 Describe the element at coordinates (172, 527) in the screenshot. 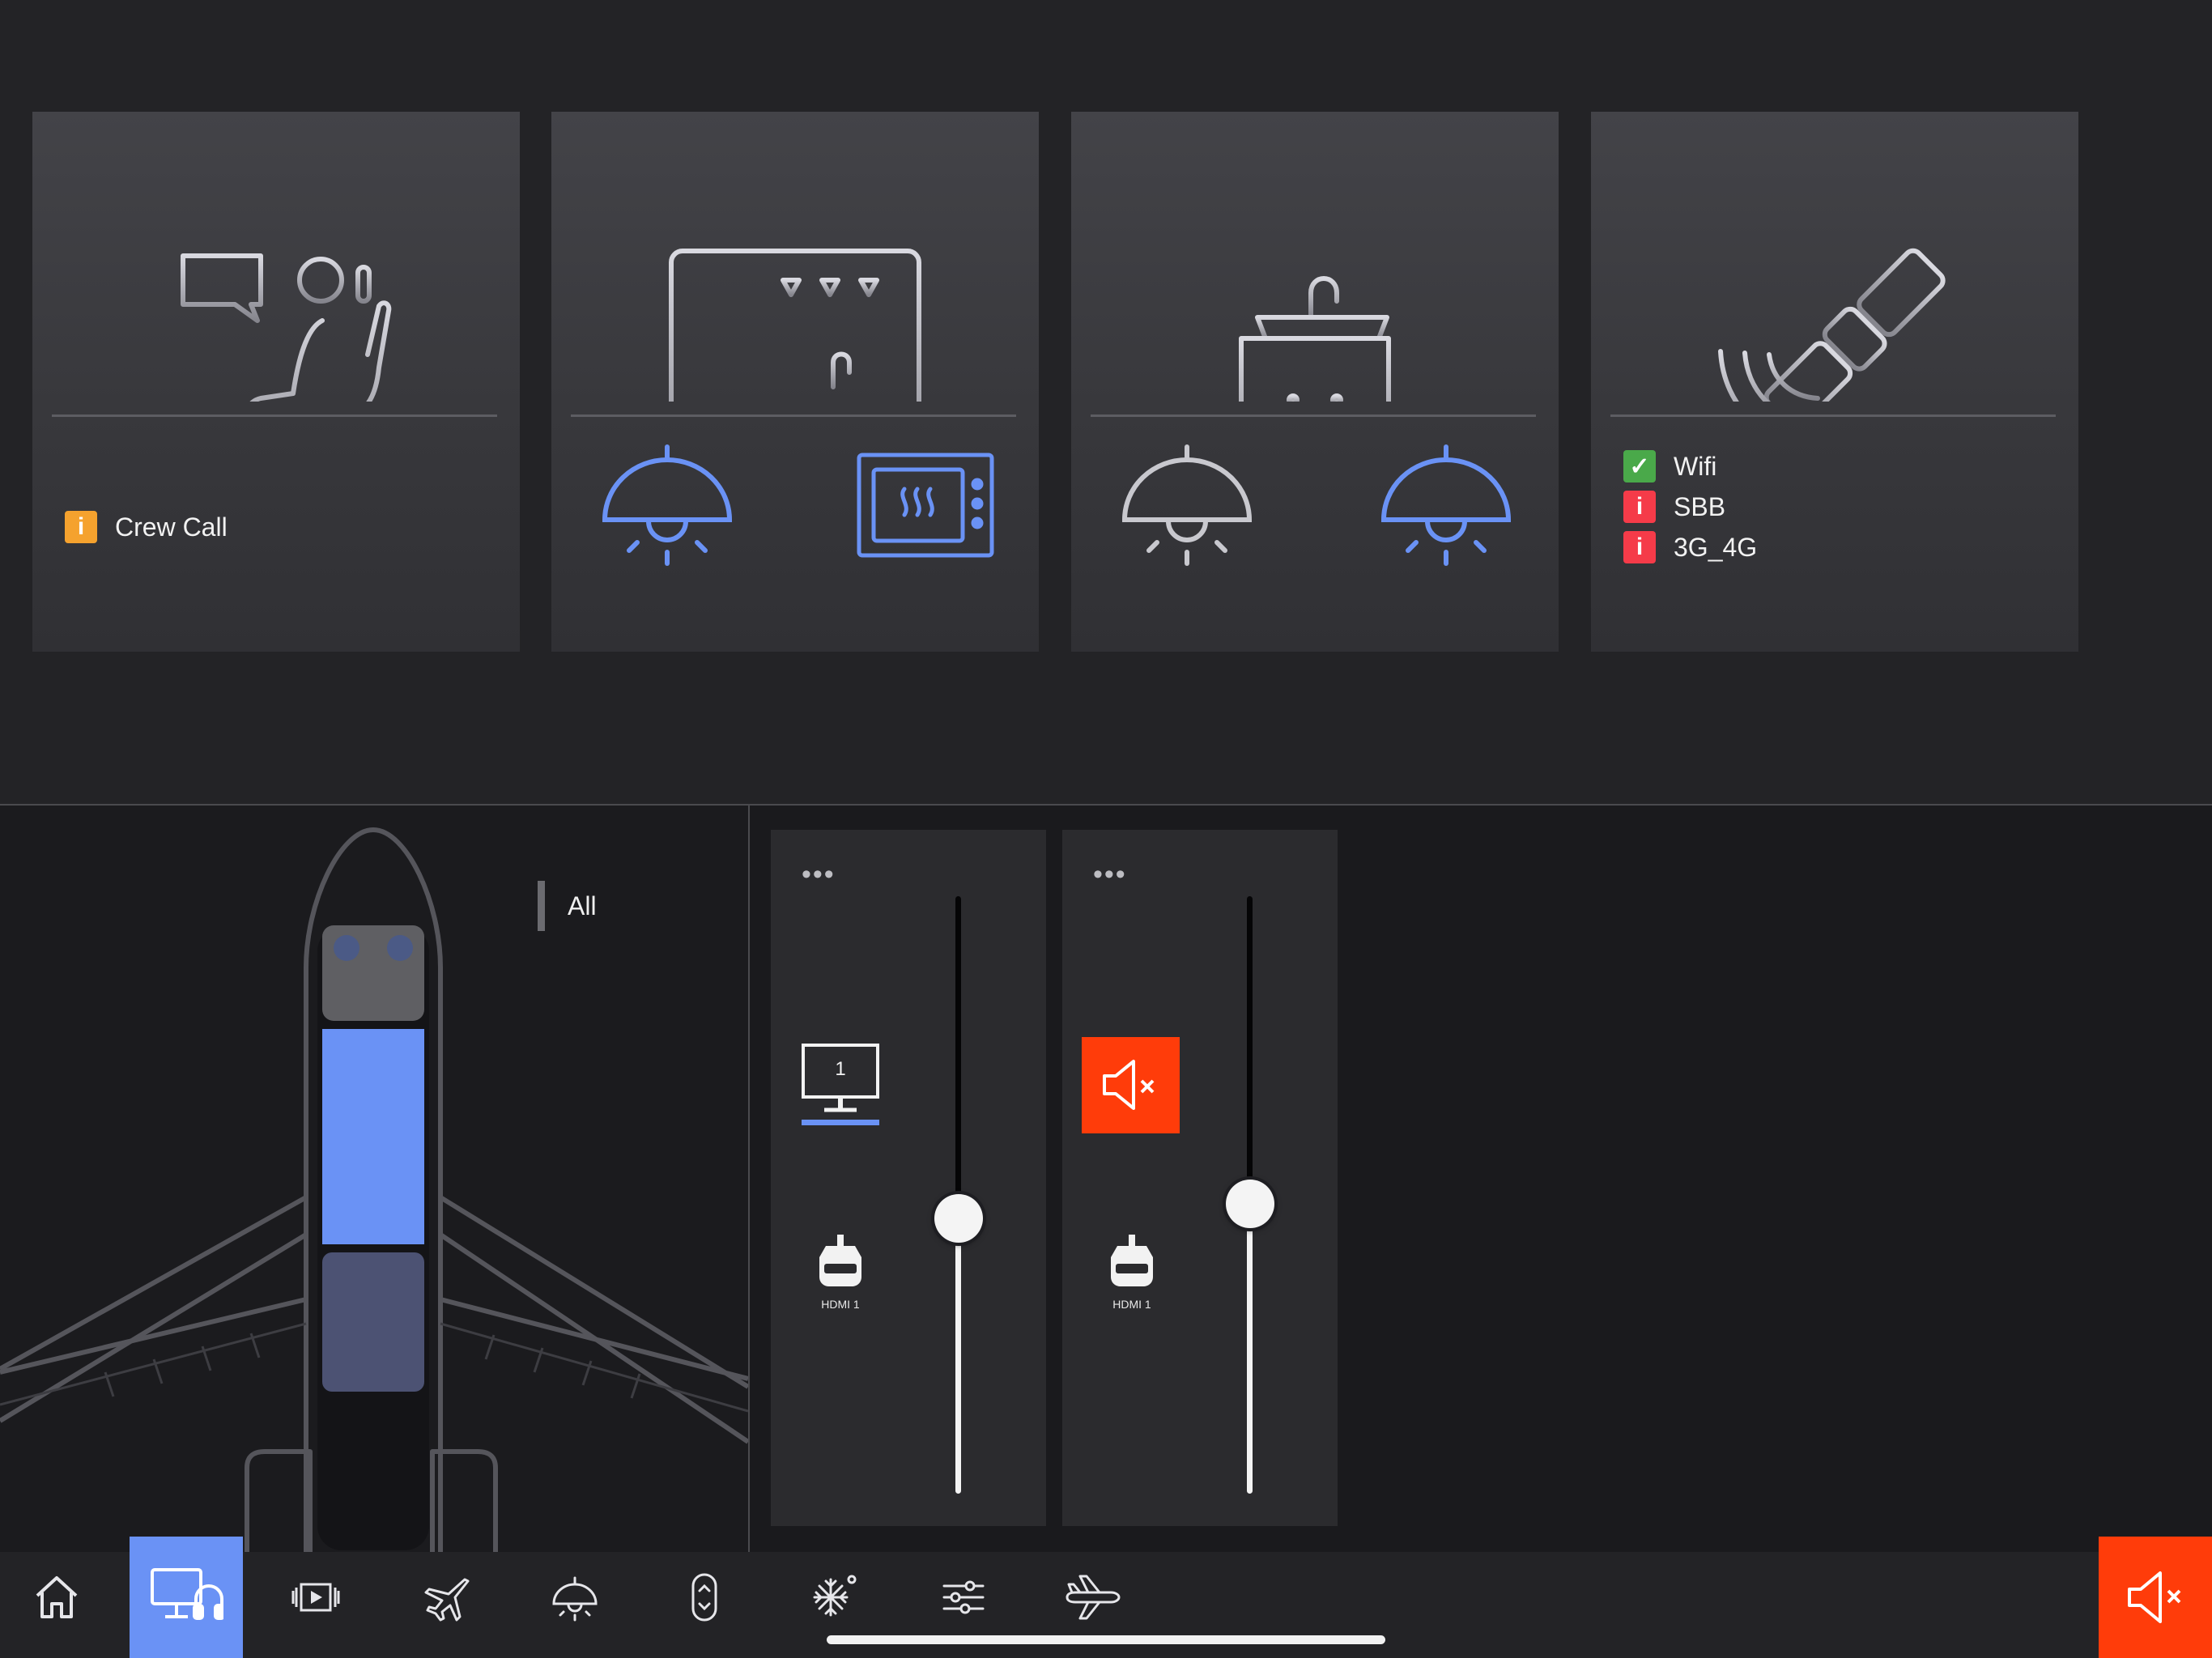

I see `crew-call-label: Crew Call` at that location.